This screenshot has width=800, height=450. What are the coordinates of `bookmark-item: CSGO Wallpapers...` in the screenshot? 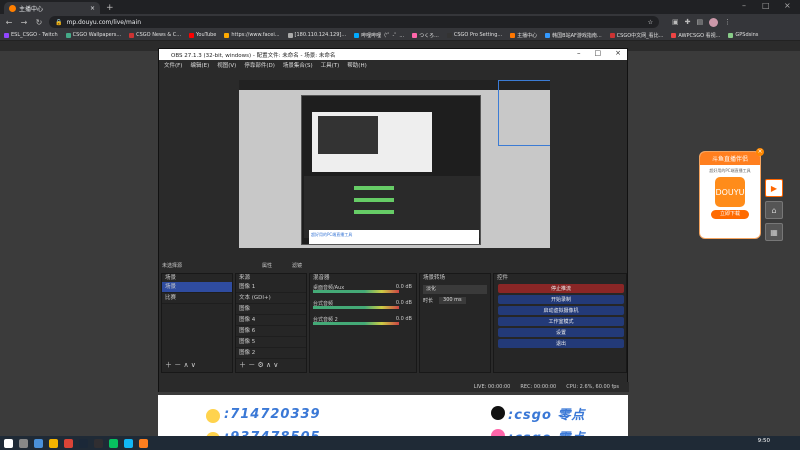 It's located at (93, 35).